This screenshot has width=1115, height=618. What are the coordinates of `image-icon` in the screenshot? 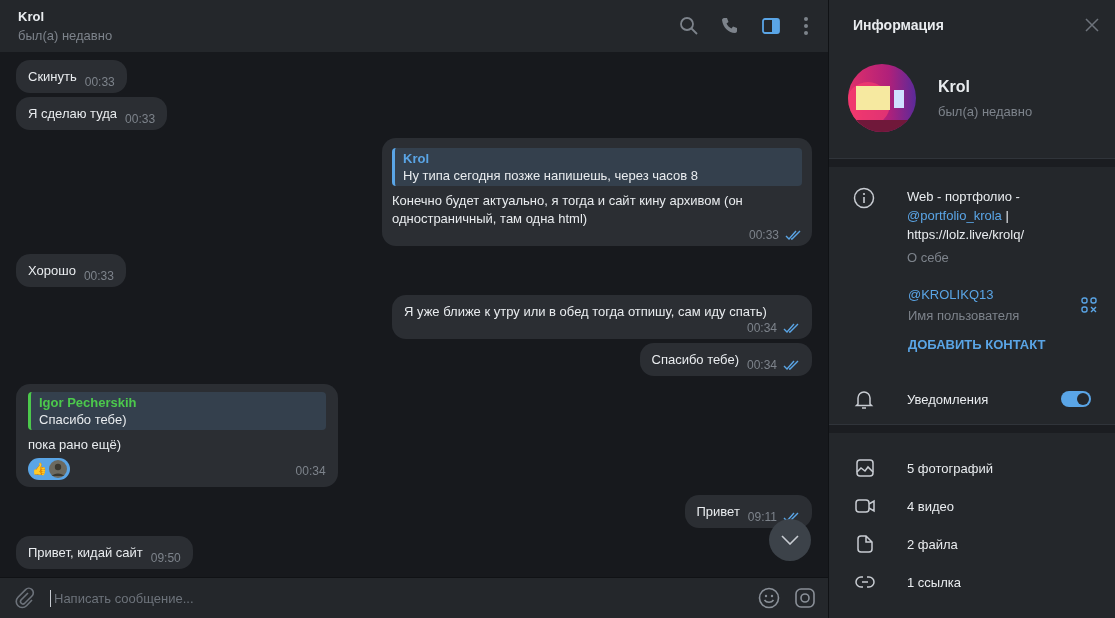 It's located at (865, 468).